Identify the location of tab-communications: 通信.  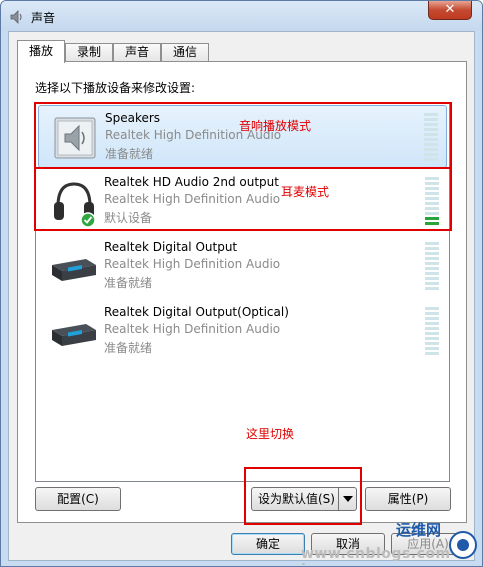
(185, 52).